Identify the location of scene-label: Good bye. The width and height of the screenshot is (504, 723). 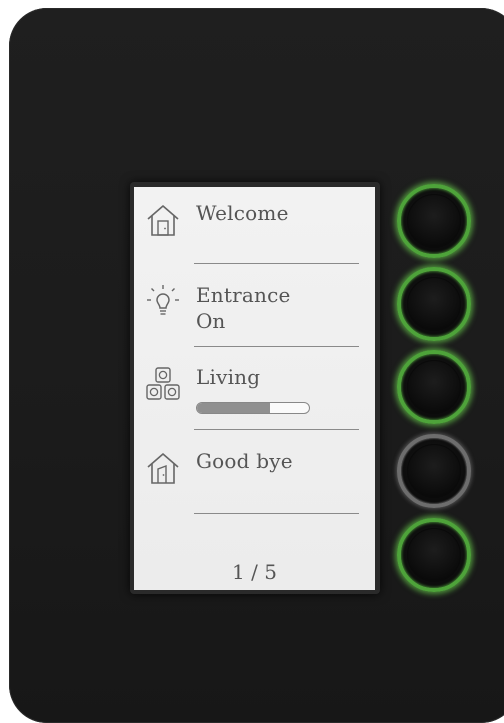
(244, 461).